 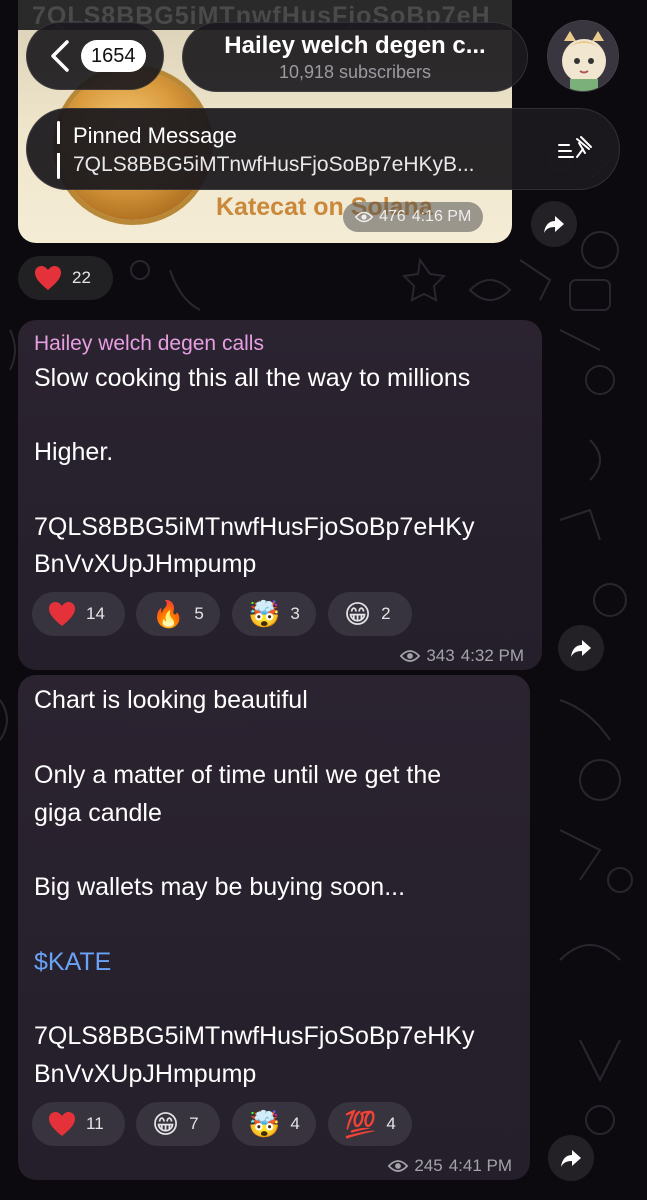 What do you see at coordinates (65, 278) in the screenshot?
I see `reaction-heart: 22` at bounding box center [65, 278].